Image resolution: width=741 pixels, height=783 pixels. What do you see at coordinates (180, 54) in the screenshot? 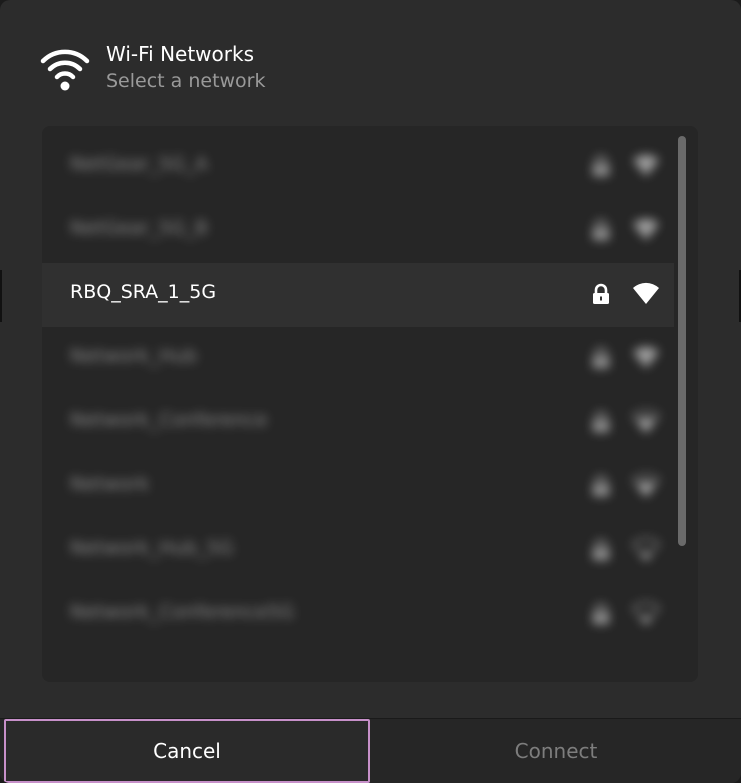
I see `dialog-title: Wi-Fi Networks` at bounding box center [180, 54].